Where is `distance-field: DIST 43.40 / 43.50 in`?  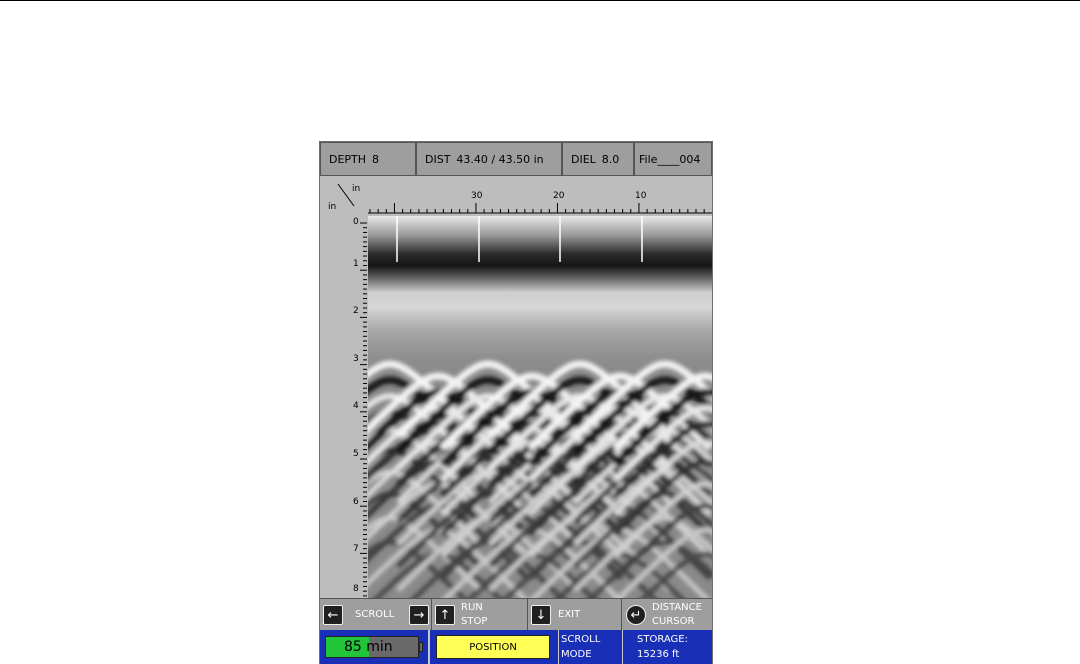
distance-field: DIST 43.40 / 43.50 in is located at coordinates (489, 159).